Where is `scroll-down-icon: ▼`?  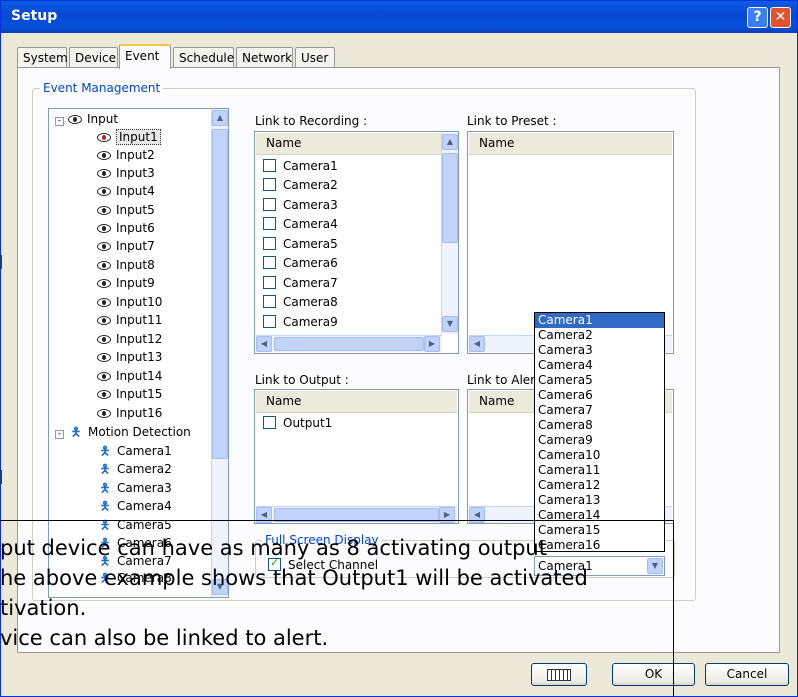 scroll-down-icon: ▼ is located at coordinates (450, 324).